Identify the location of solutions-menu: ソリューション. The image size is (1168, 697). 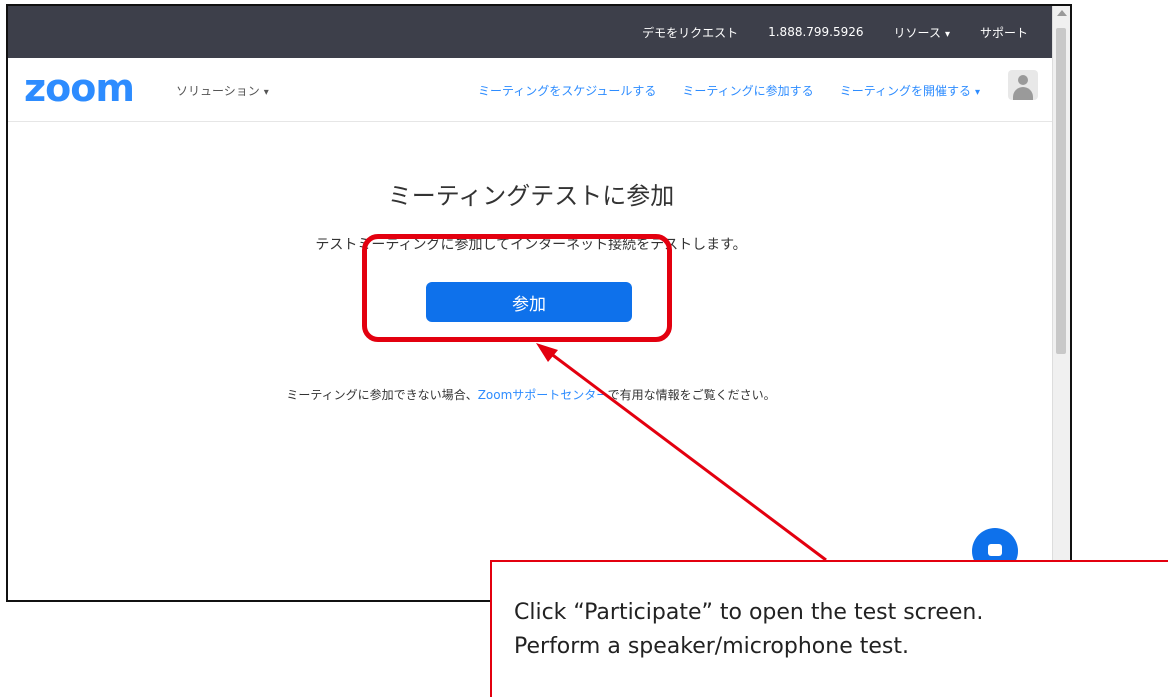
(222, 90).